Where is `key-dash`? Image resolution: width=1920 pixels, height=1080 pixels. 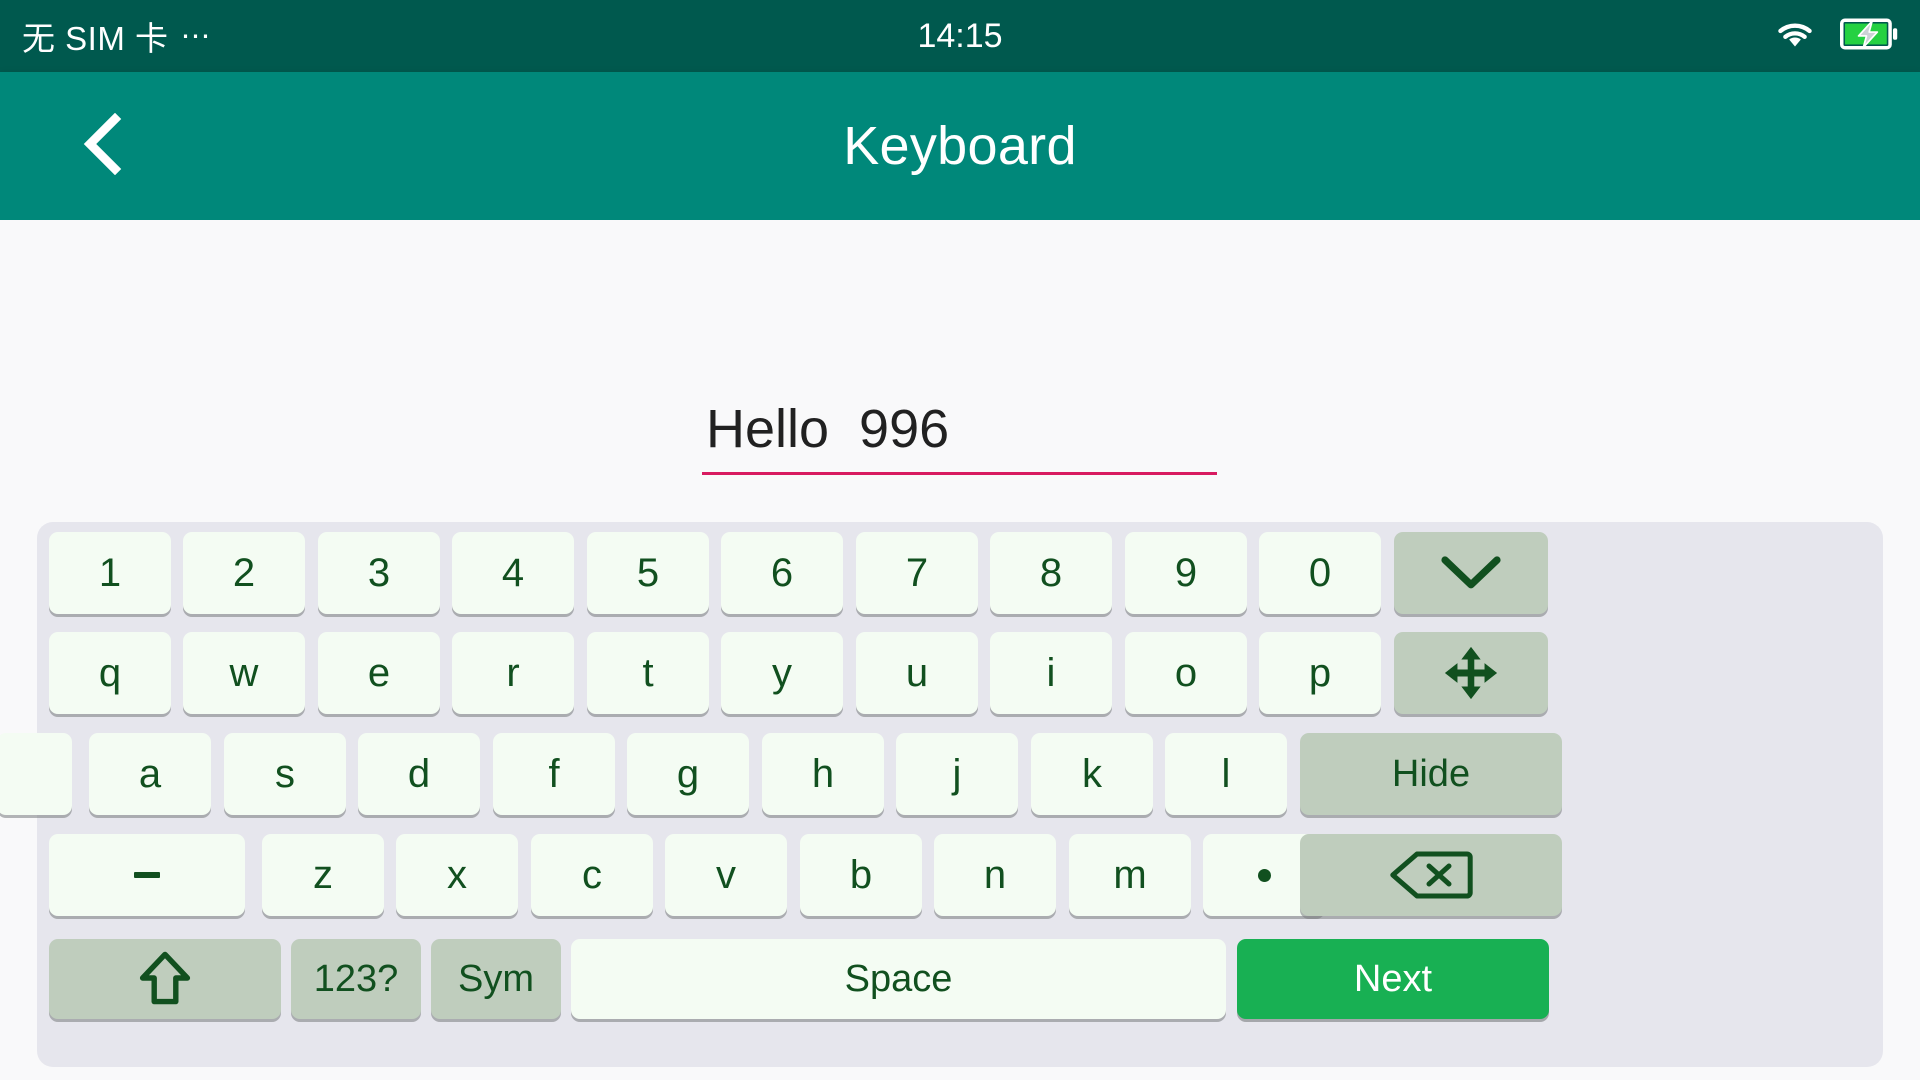
key-dash is located at coordinates (147, 875).